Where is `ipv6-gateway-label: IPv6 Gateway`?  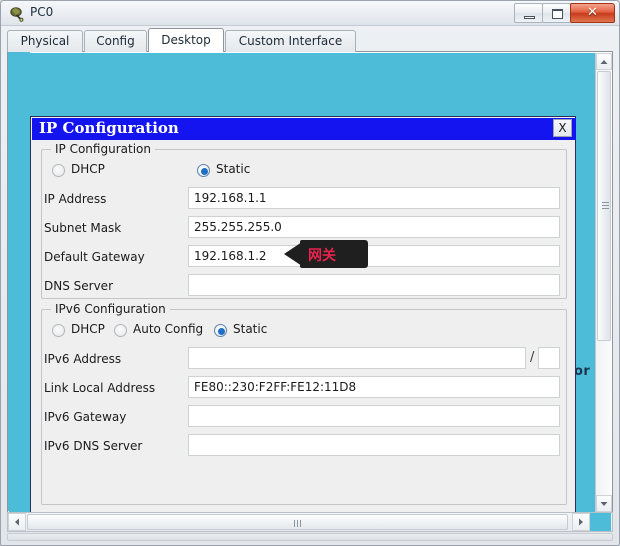 ipv6-gateway-label: IPv6 Gateway is located at coordinates (85, 417).